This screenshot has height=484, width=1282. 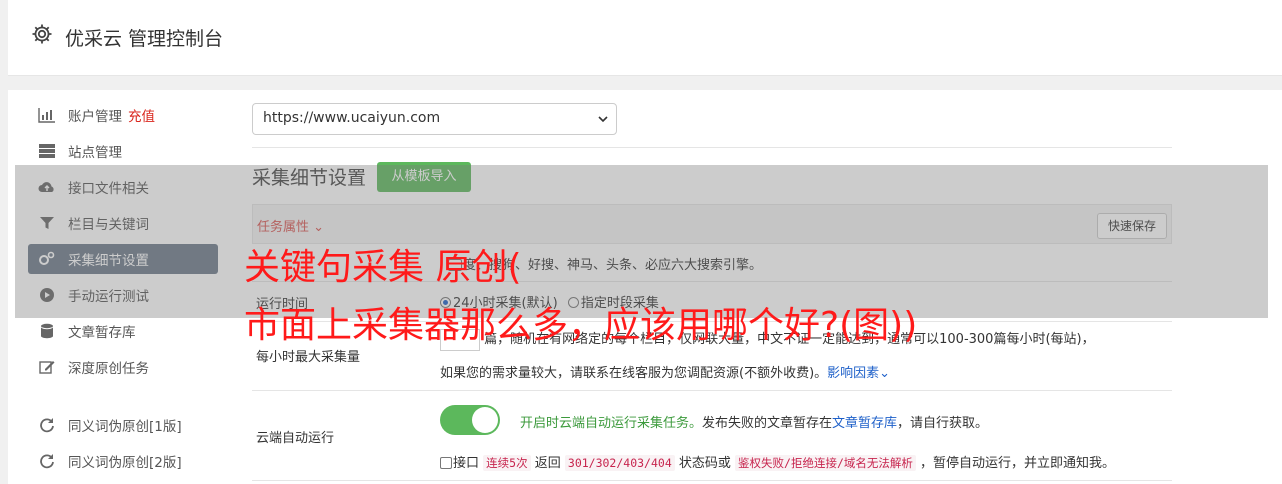 I want to click on site-select: https://www.ucaiyun.com, so click(x=434, y=119).